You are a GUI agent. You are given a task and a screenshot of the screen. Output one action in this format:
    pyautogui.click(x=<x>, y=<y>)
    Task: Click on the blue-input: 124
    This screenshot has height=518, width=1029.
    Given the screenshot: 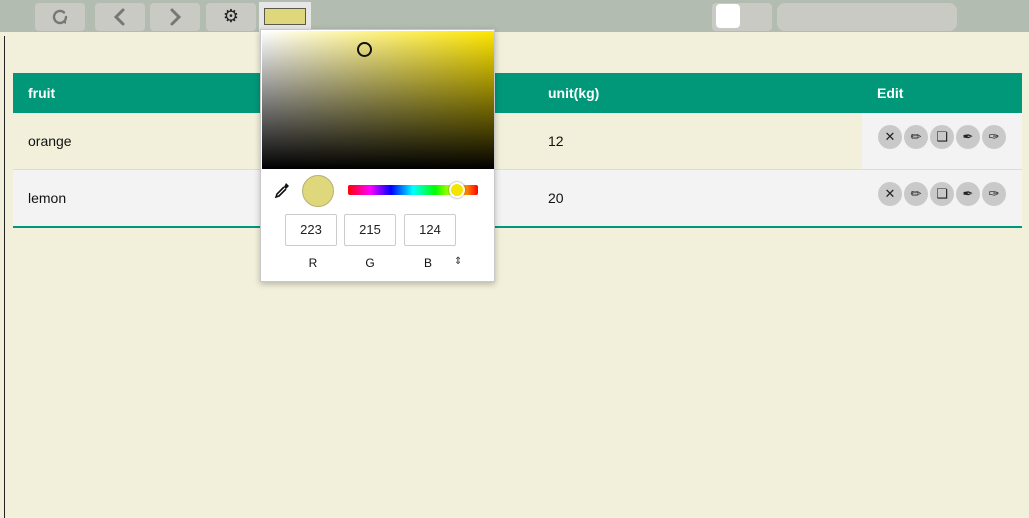 What is the action you would take?
    pyautogui.click(x=430, y=230)
    